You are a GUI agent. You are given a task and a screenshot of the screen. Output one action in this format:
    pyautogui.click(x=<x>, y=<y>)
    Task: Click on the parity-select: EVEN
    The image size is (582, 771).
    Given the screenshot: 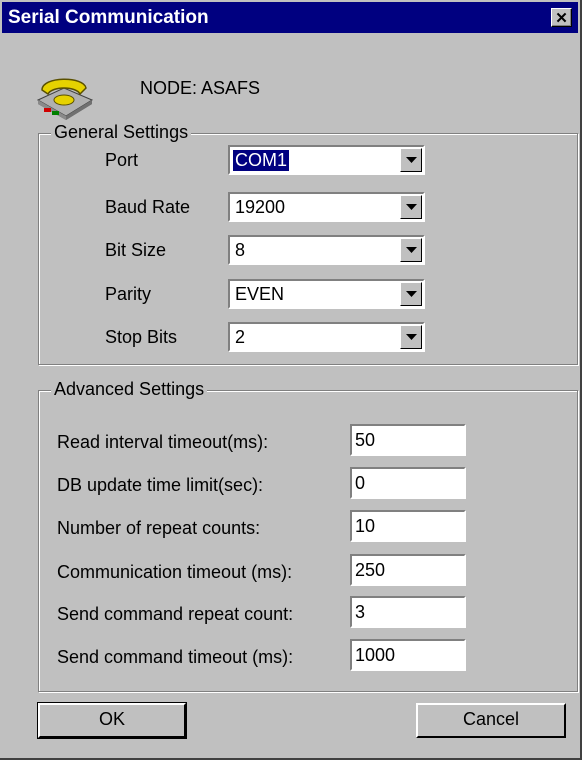 What is the action you would take?
    pyautogui.click(x=326, y=294)
    